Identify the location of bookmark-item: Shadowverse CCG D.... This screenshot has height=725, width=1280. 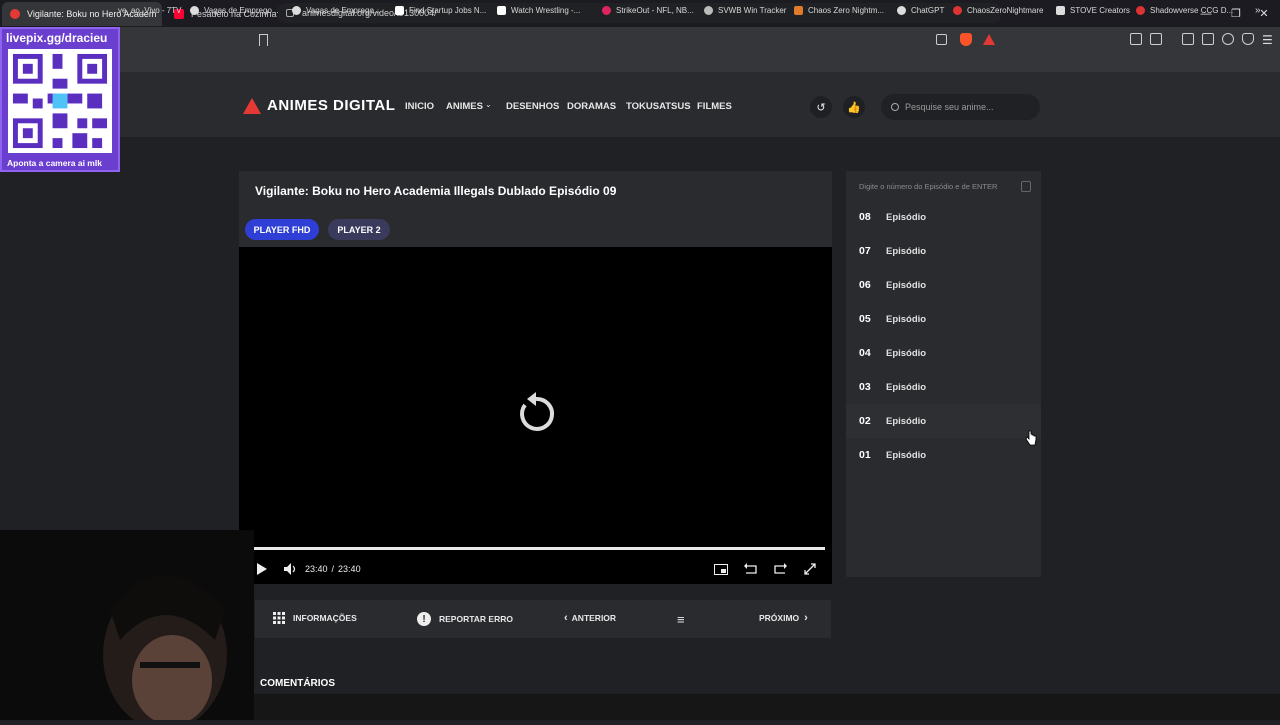
(1184, 10).